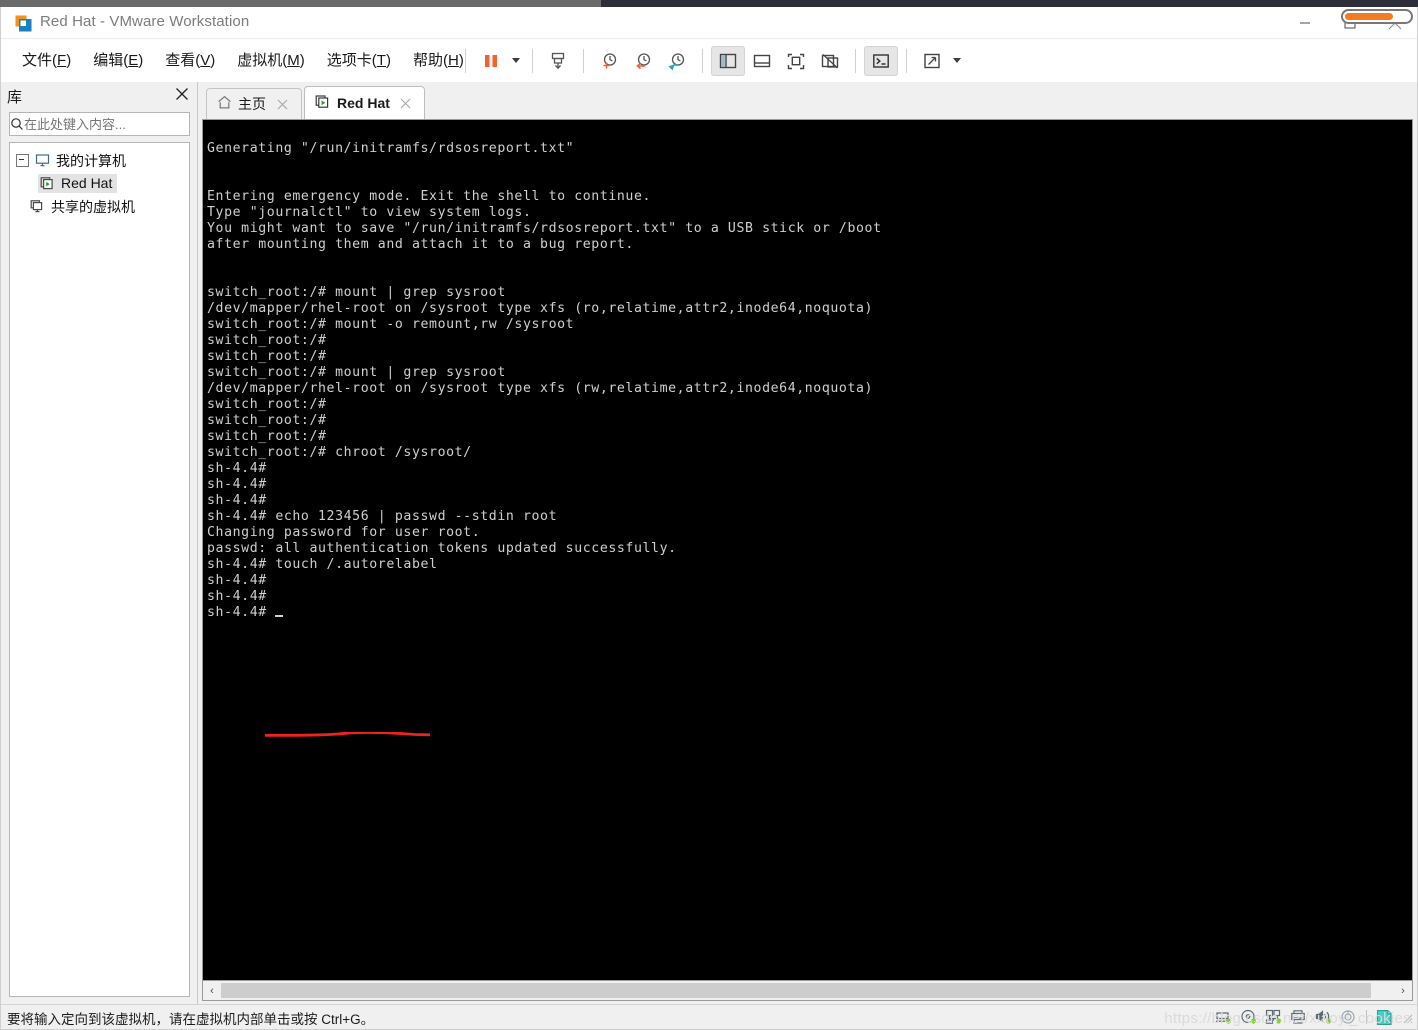  I want to click on menu-item-view-label: 查看, so click(180, 60).